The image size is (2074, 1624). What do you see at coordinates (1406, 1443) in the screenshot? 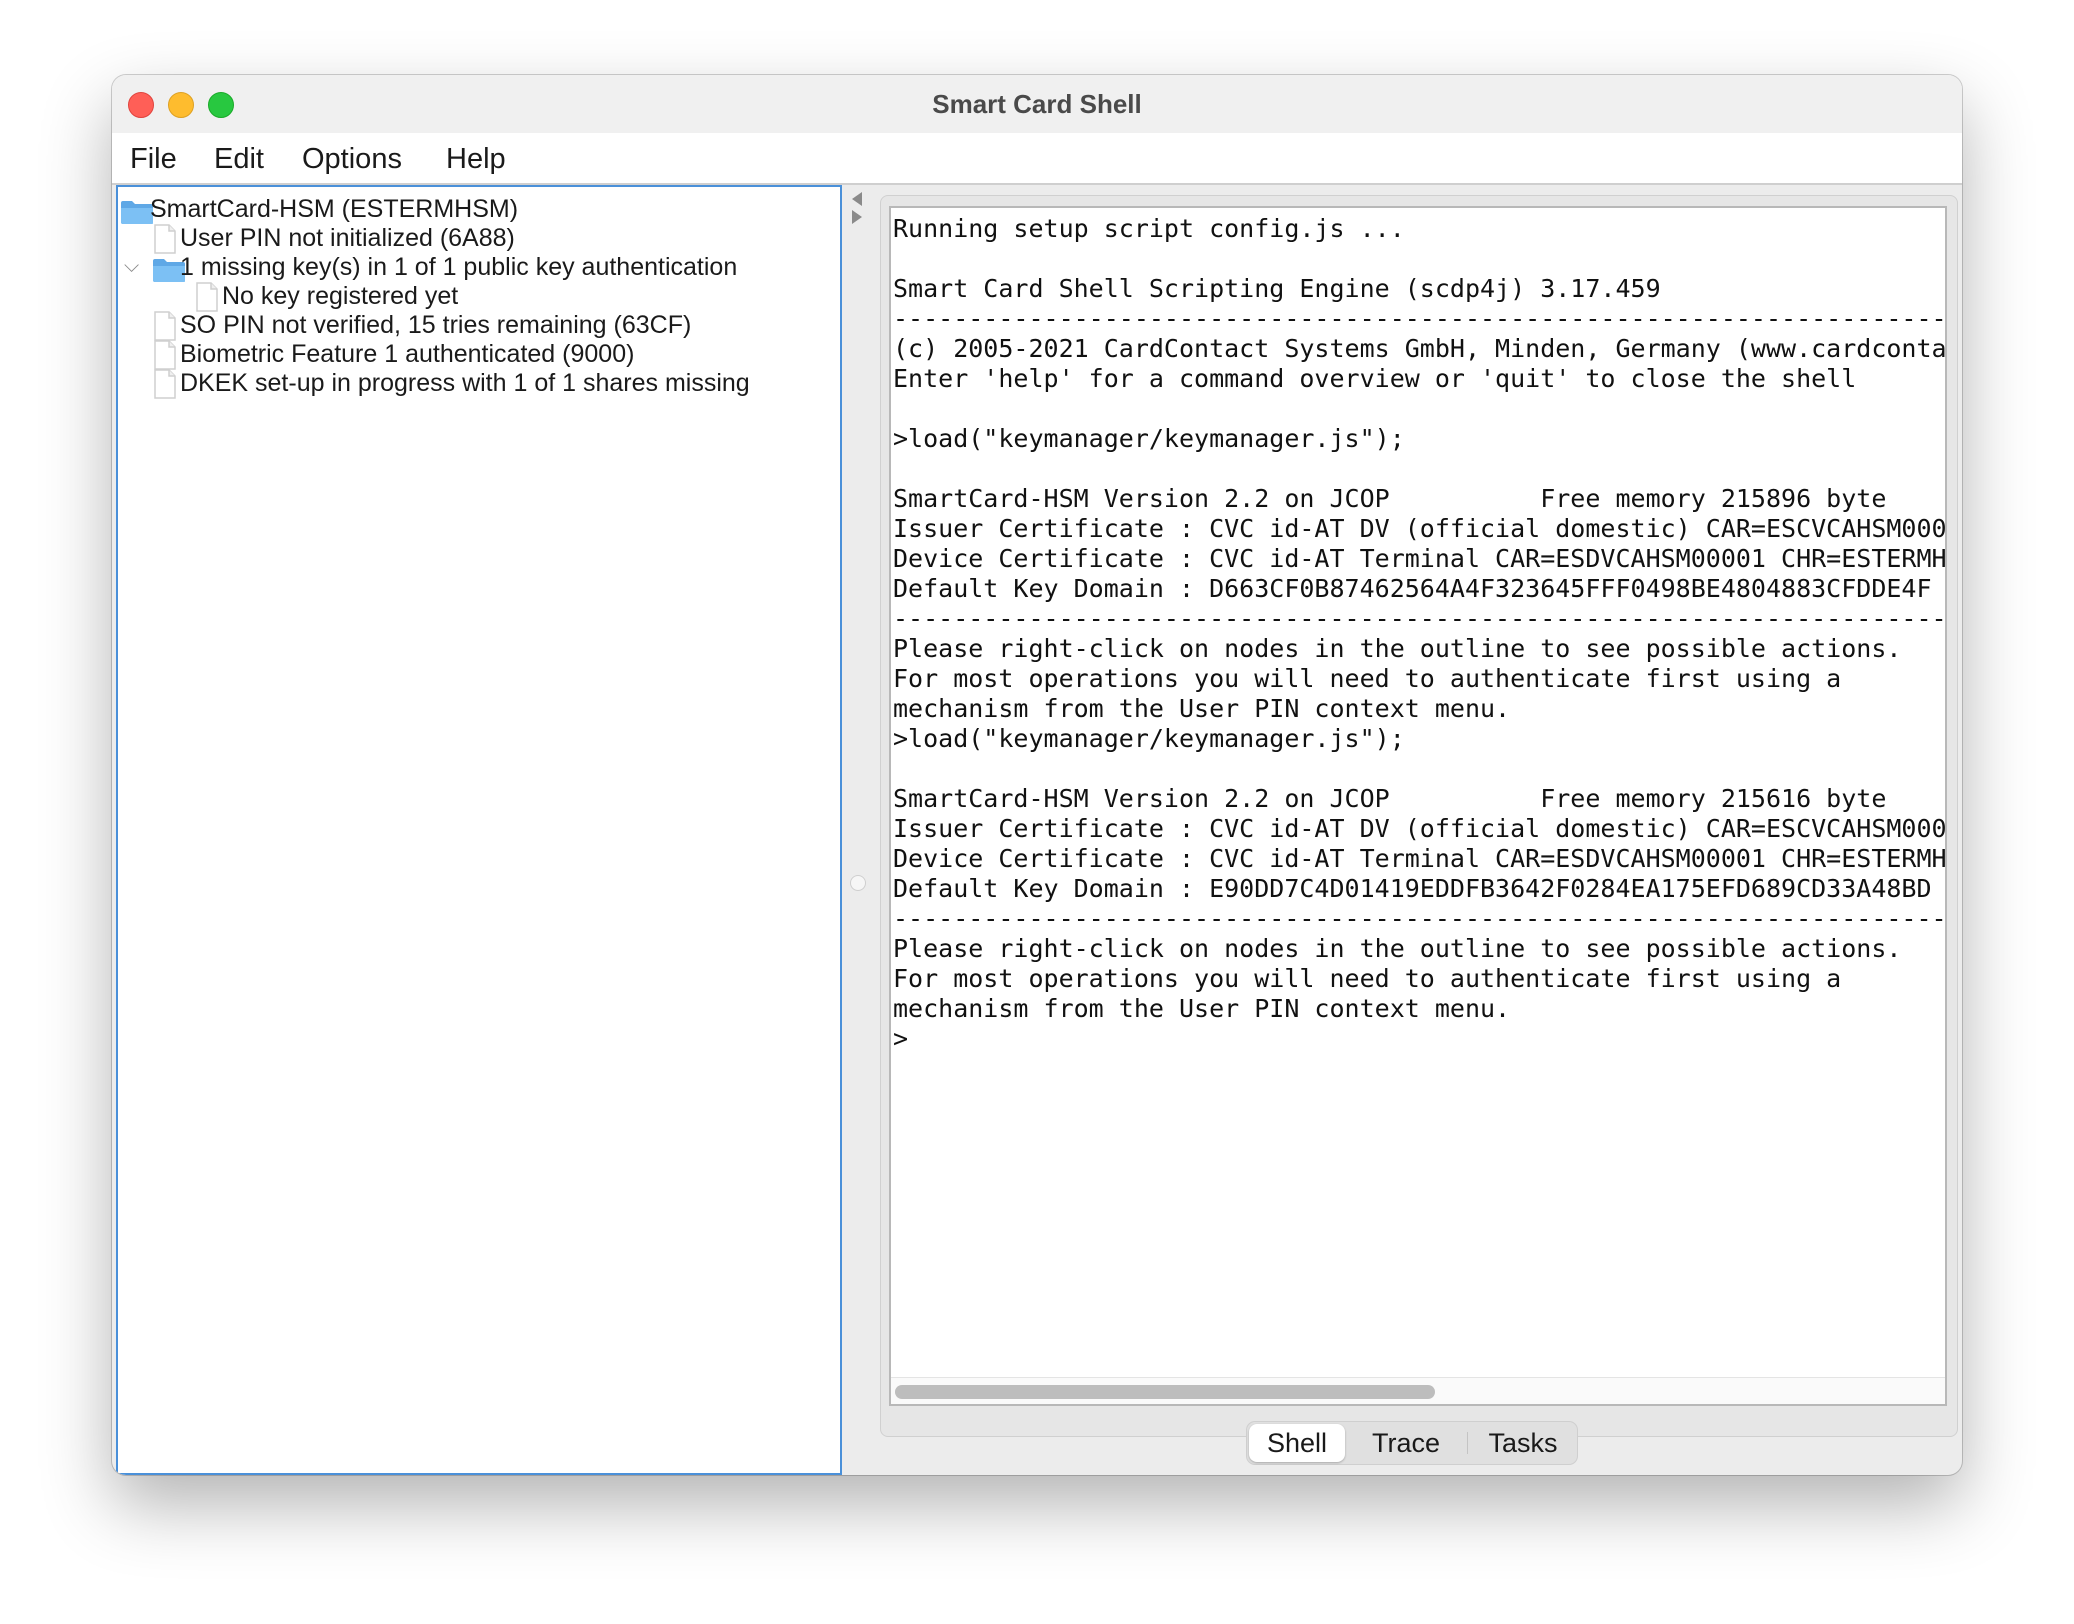
I see `tab-trace: Trace` at bounding box center [1406, 1443].